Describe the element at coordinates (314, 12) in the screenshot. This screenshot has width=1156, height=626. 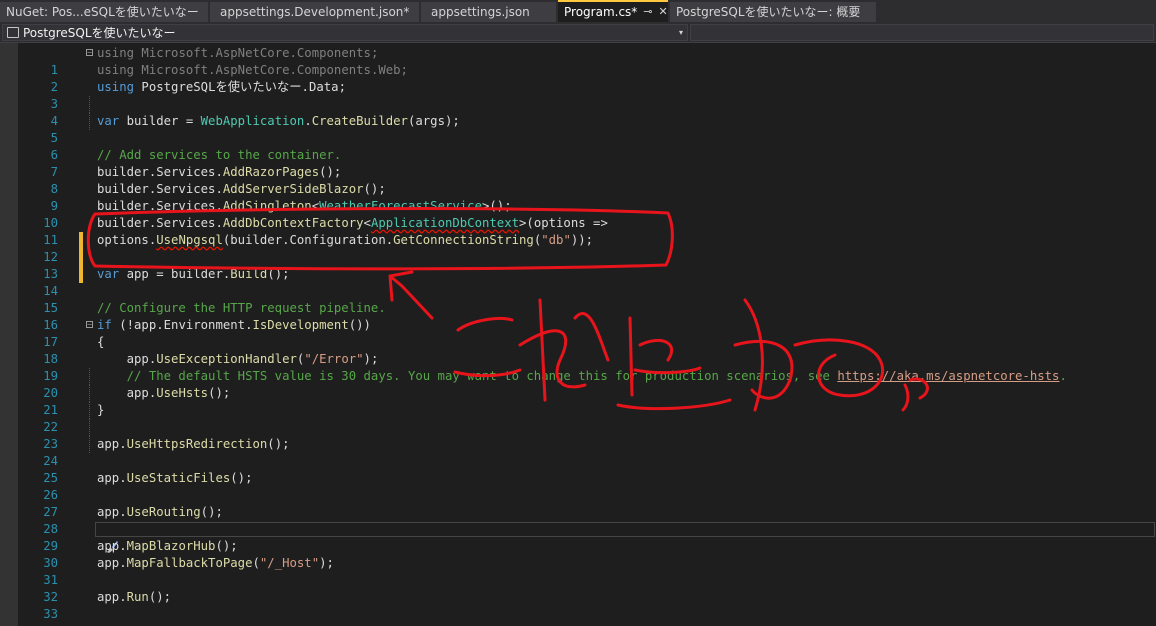
I see `tab-appsettings-development: appsettings.Development.json*` at that location.